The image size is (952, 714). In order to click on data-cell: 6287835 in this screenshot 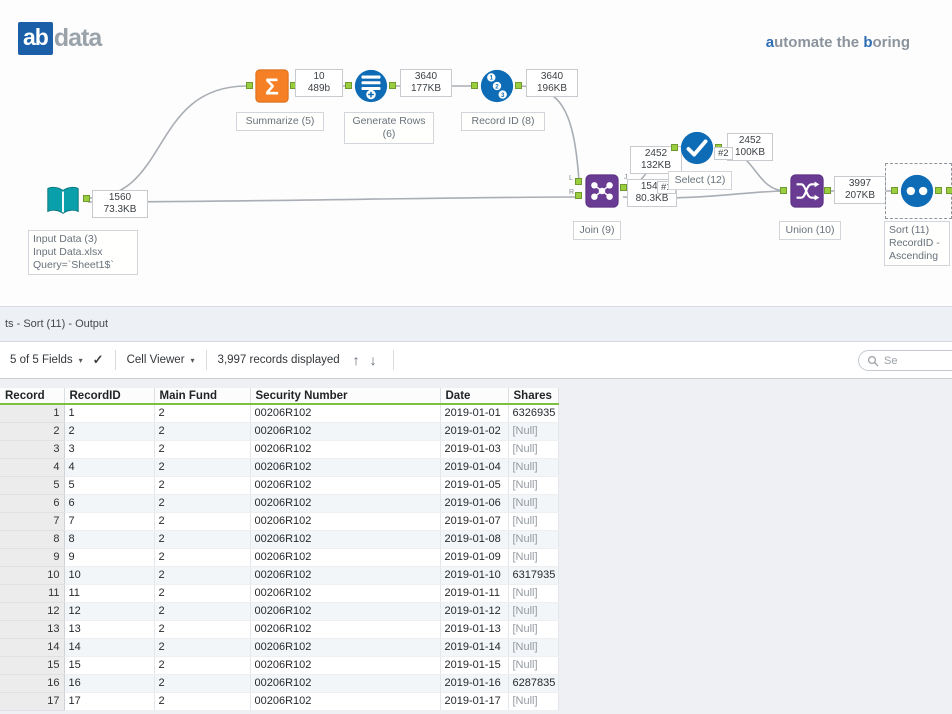, I will do `click(533, 683)`.